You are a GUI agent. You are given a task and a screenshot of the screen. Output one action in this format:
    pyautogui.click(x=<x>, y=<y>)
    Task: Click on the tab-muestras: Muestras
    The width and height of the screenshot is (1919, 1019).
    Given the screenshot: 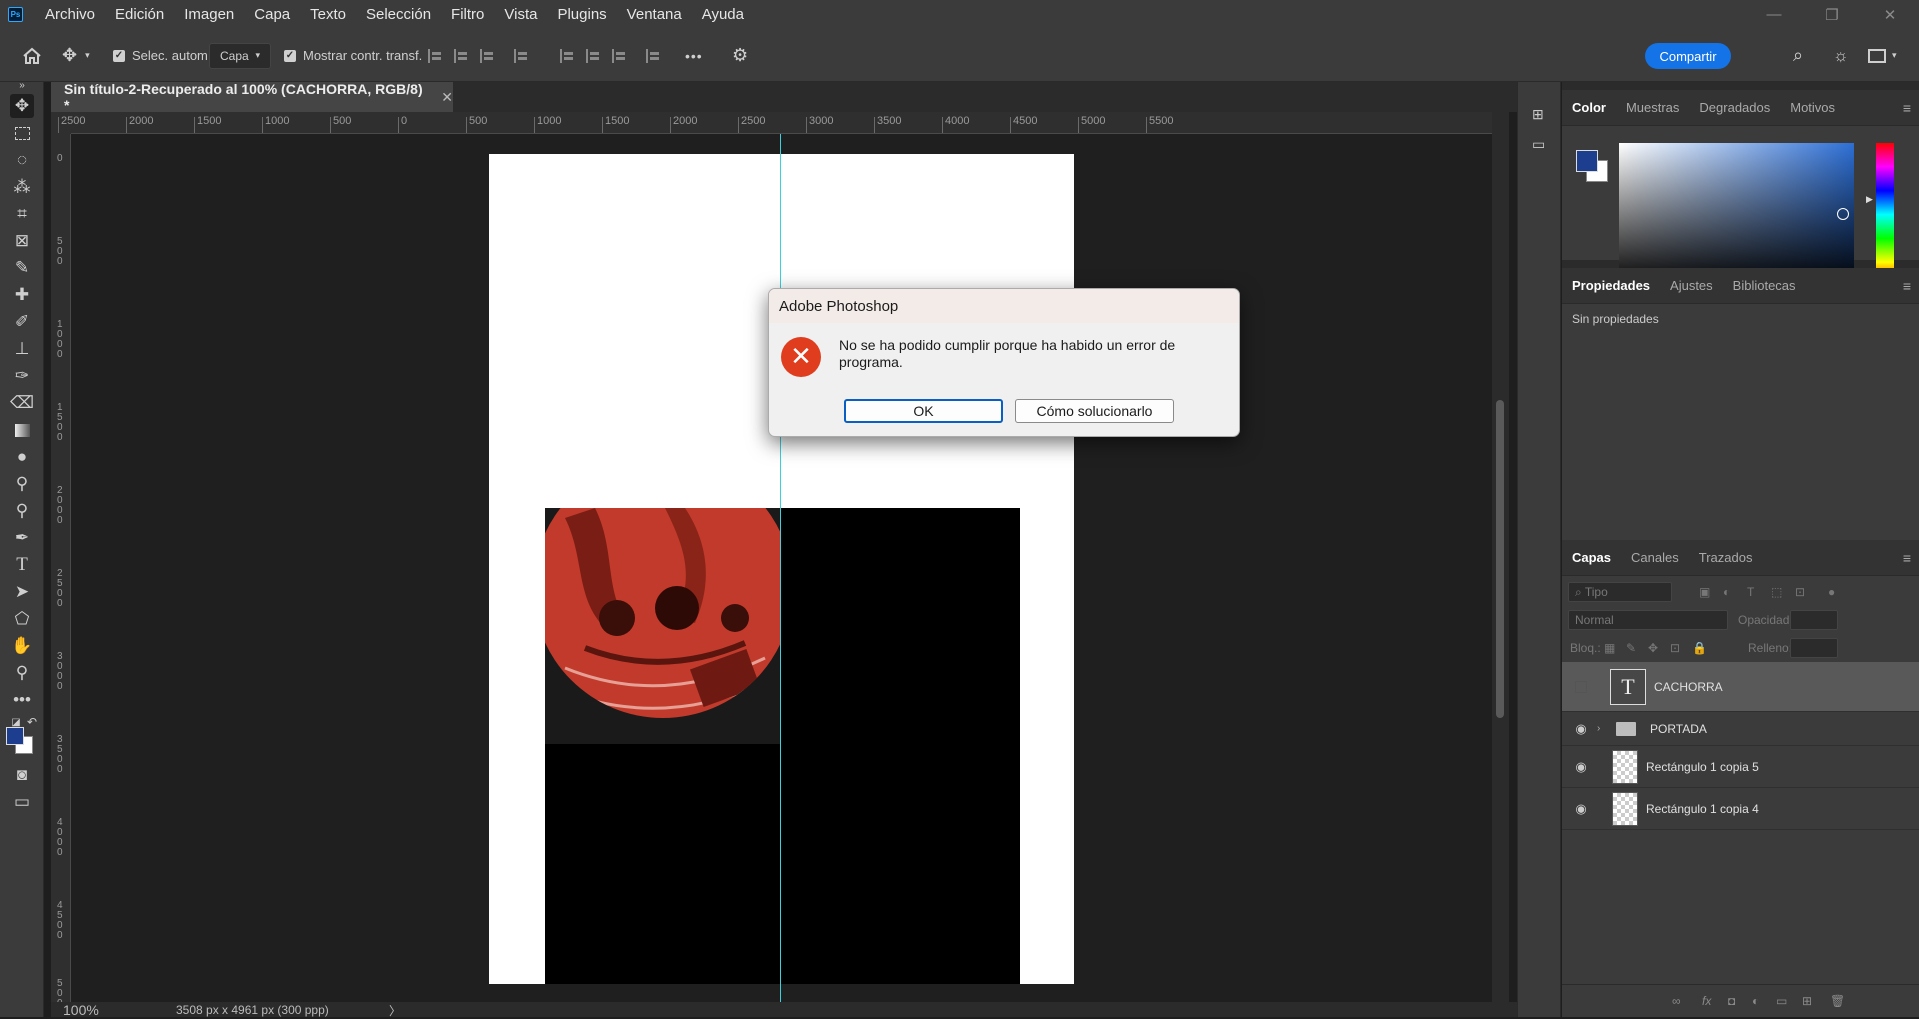 What is the action you would take?
    pyautogui.click(x=1652, y=107)
    